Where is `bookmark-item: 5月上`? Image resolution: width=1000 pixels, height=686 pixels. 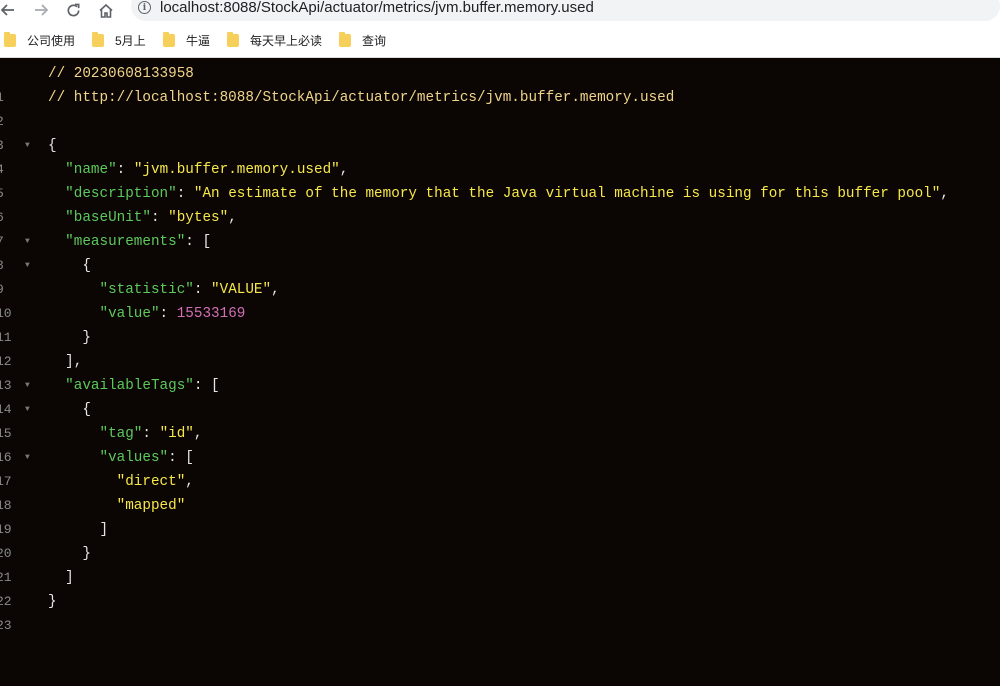
bookmark-item: 5月上 is located at coordinates (119, 39).